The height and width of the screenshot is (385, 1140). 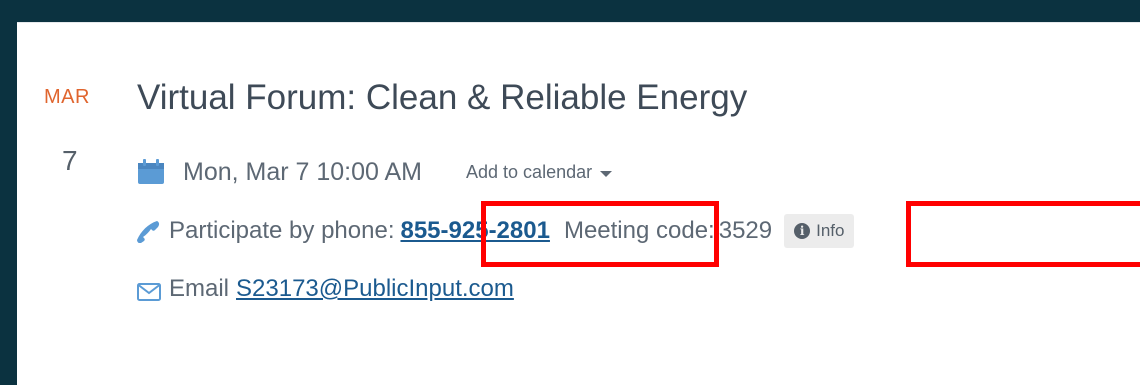 I want to click on envelope-icon, so click(x=149, y=290).